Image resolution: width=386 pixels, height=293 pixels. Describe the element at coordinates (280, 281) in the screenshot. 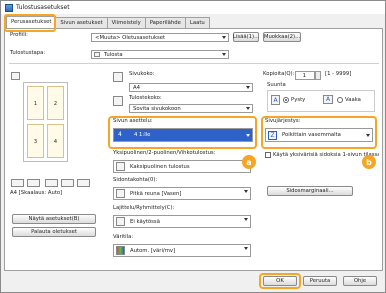

I see `ok-button: OK` at that location.